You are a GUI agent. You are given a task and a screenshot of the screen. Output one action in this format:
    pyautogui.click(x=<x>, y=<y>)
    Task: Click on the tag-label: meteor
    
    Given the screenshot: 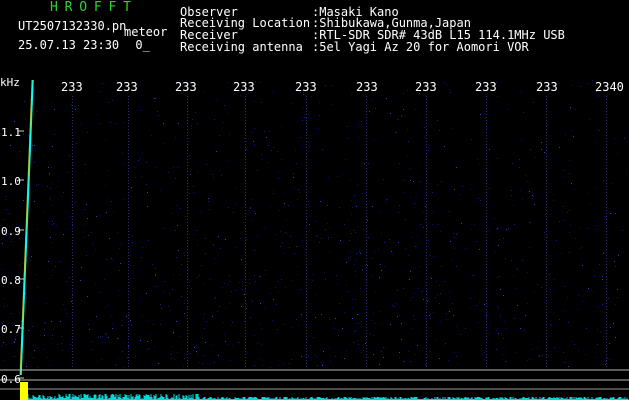 What is the action you would take?
    pyautogui.click(x=146, y=32)
    